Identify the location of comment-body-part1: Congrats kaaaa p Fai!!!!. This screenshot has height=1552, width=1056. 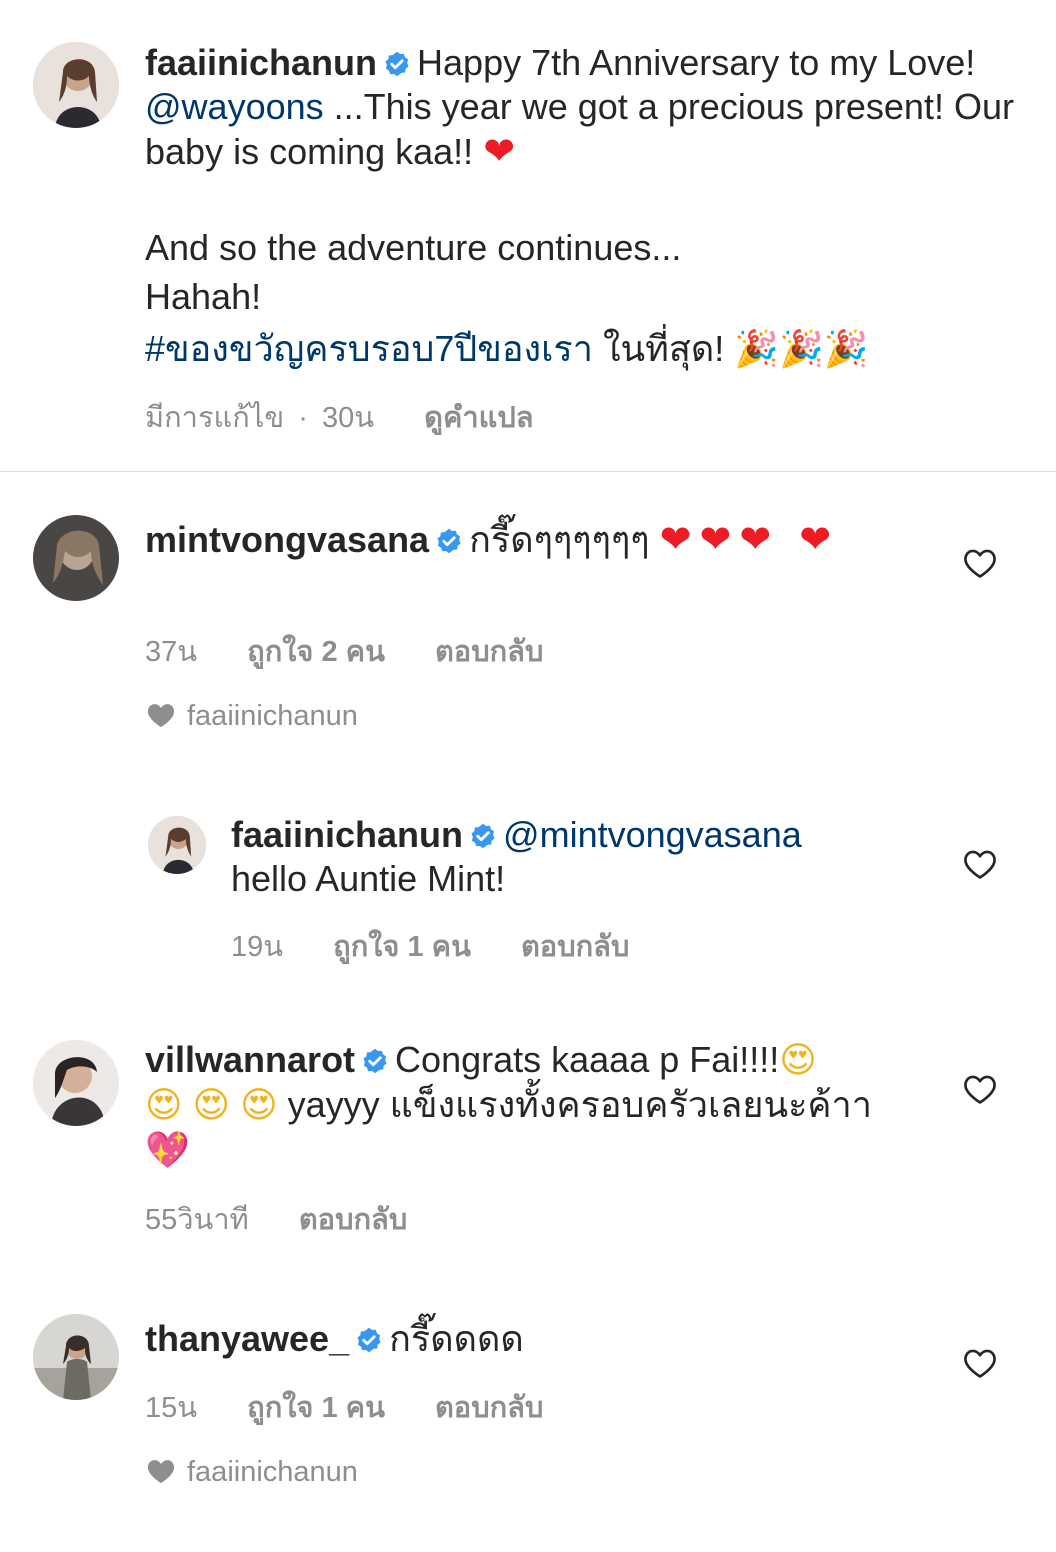
(587, 1059).